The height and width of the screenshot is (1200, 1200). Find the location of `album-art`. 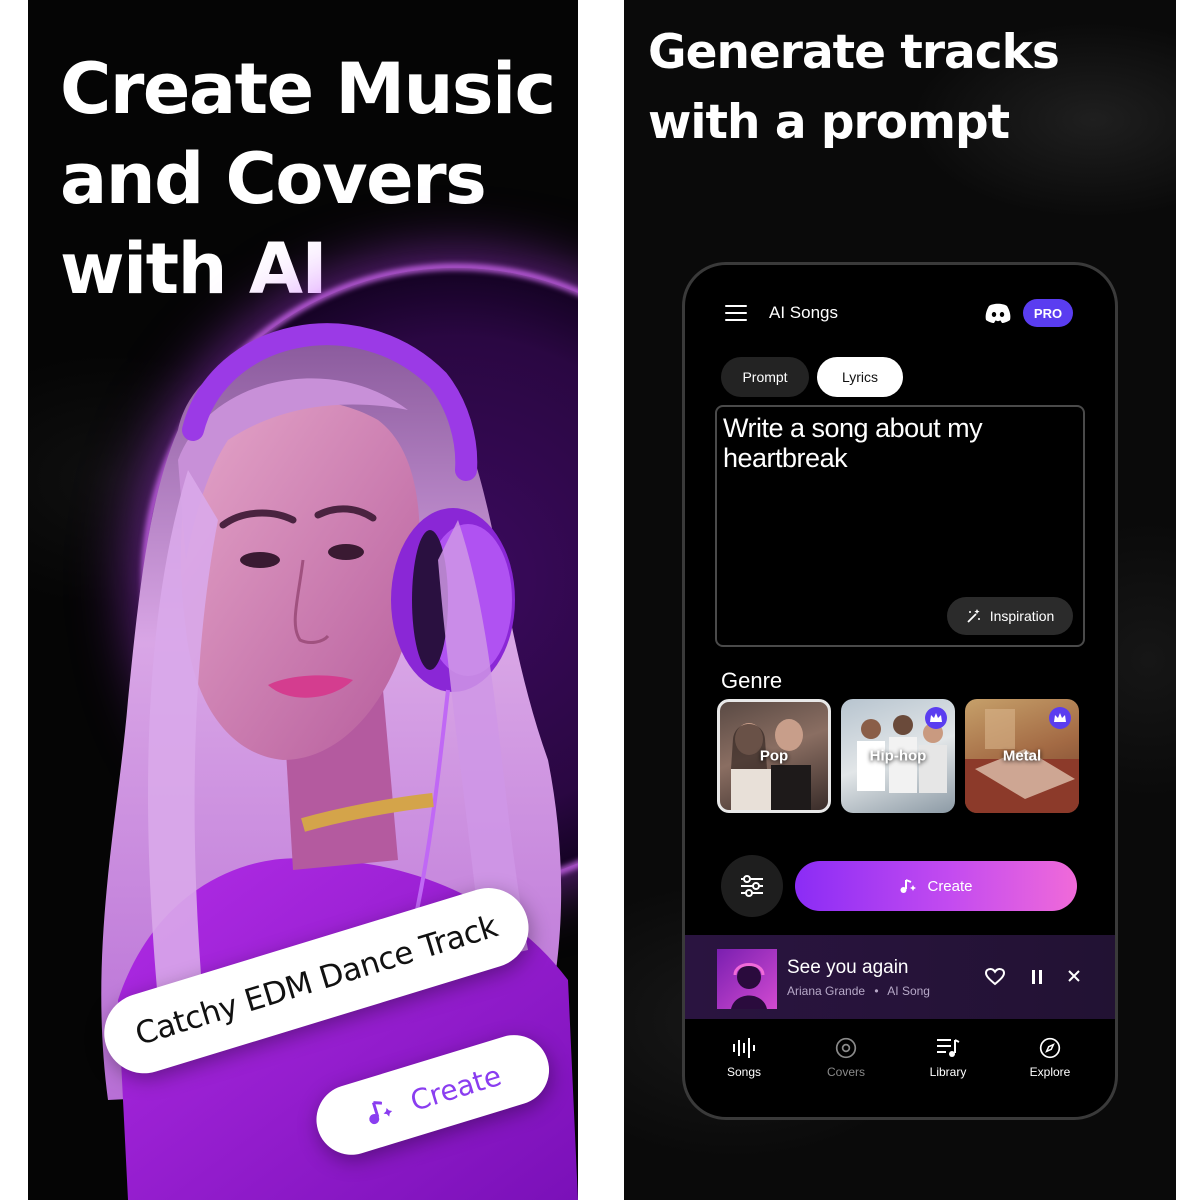

album-art is located at coordinates (749, 986).